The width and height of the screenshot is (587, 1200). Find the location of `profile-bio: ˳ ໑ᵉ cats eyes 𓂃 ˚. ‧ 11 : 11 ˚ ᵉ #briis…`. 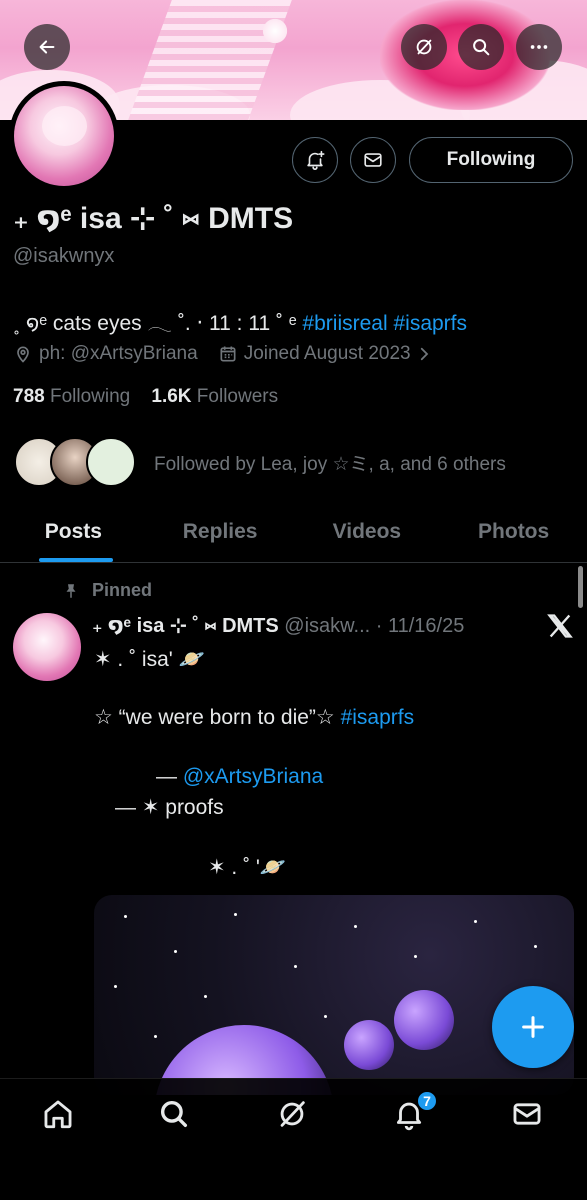

profile-bio: ˳ ໑ᵉ cats eyes 𓂃 ˚. ‧ 11 : 11 ˚ ᵉ #briis… is located at coordinates (240, 319).